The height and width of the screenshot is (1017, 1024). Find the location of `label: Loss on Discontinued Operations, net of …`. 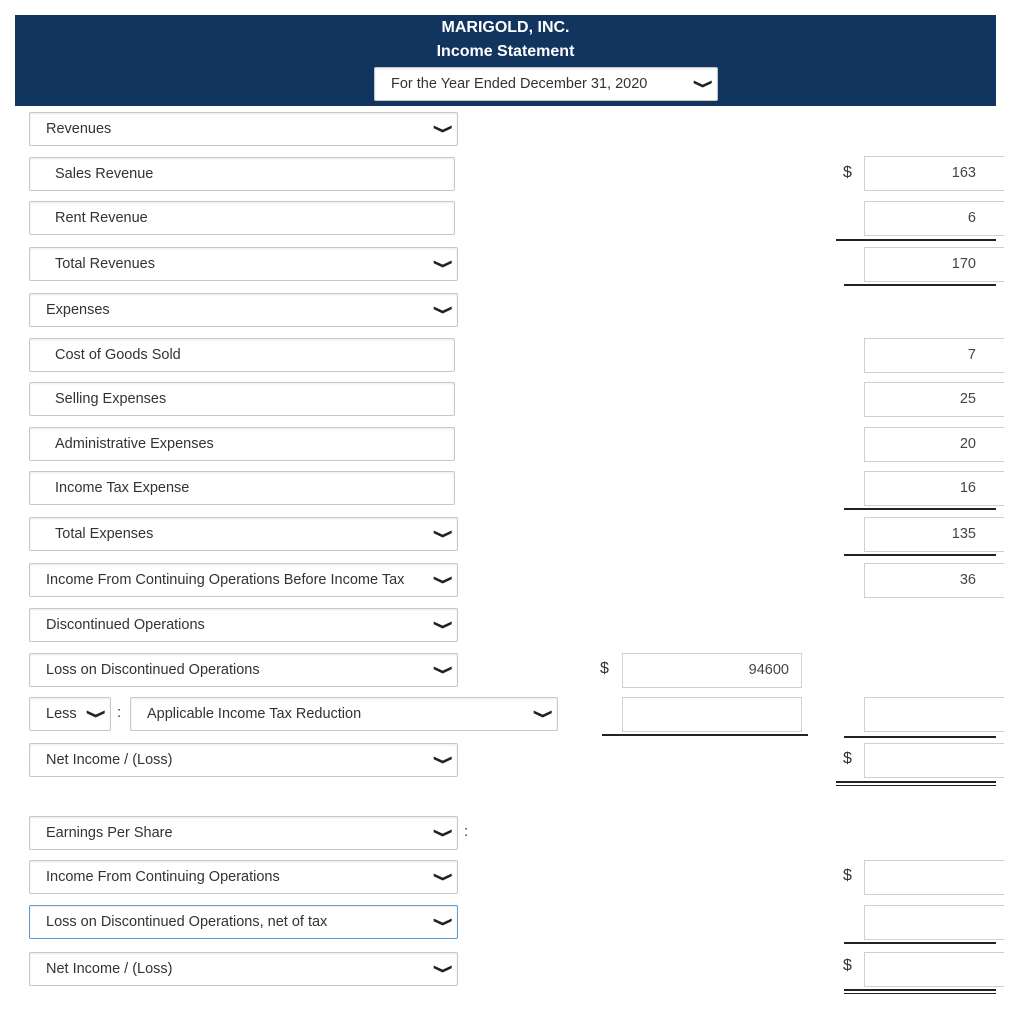

label: Loss on Discontinued Operations, net of … is located at coordinates (187, 922).